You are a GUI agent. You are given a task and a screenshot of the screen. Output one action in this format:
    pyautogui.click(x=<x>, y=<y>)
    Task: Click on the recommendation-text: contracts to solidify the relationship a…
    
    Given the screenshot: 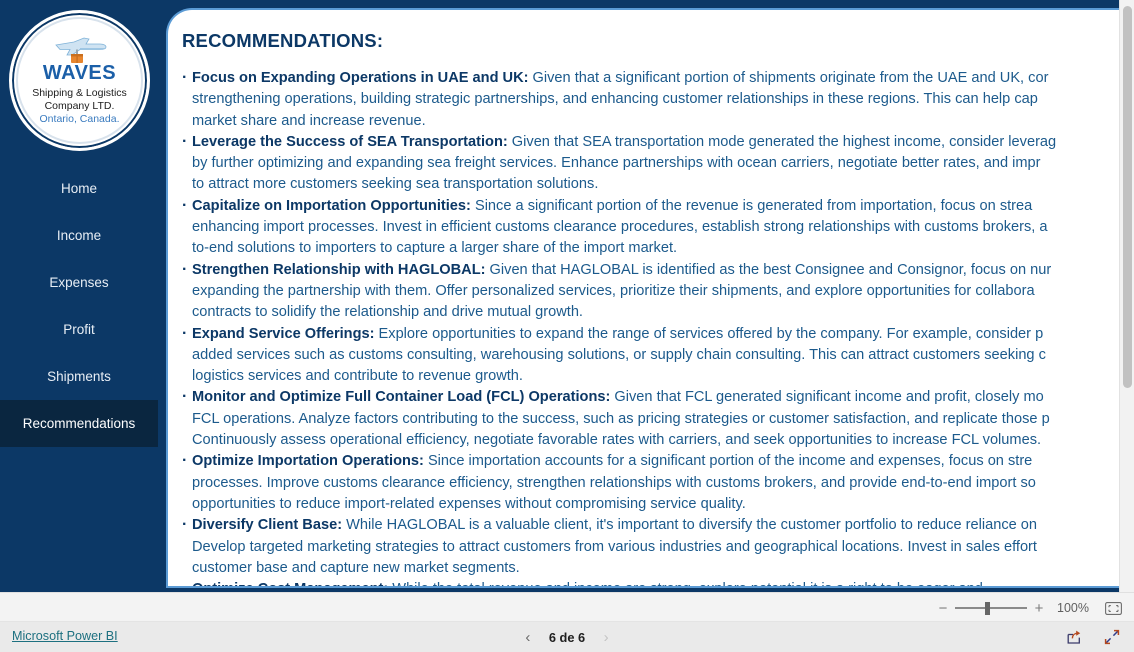 What is the action you would take?
    pyautogui.click(x=387, y=312)
    